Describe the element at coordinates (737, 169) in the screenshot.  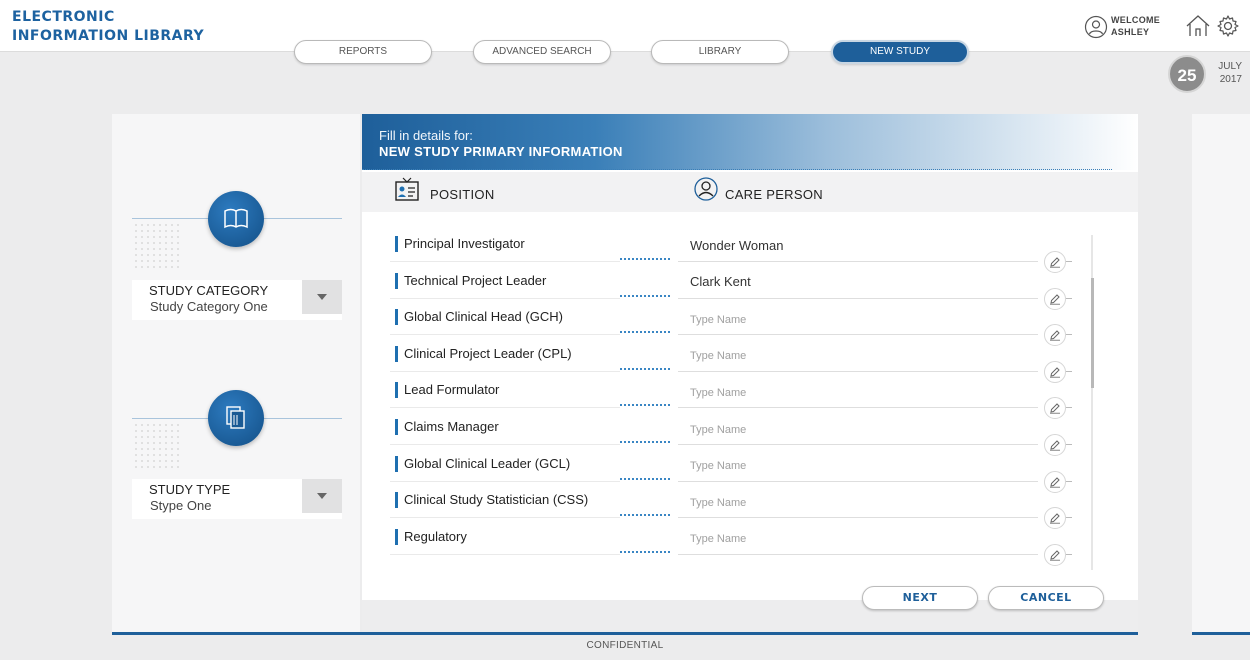
I see `header-divider` at that location.